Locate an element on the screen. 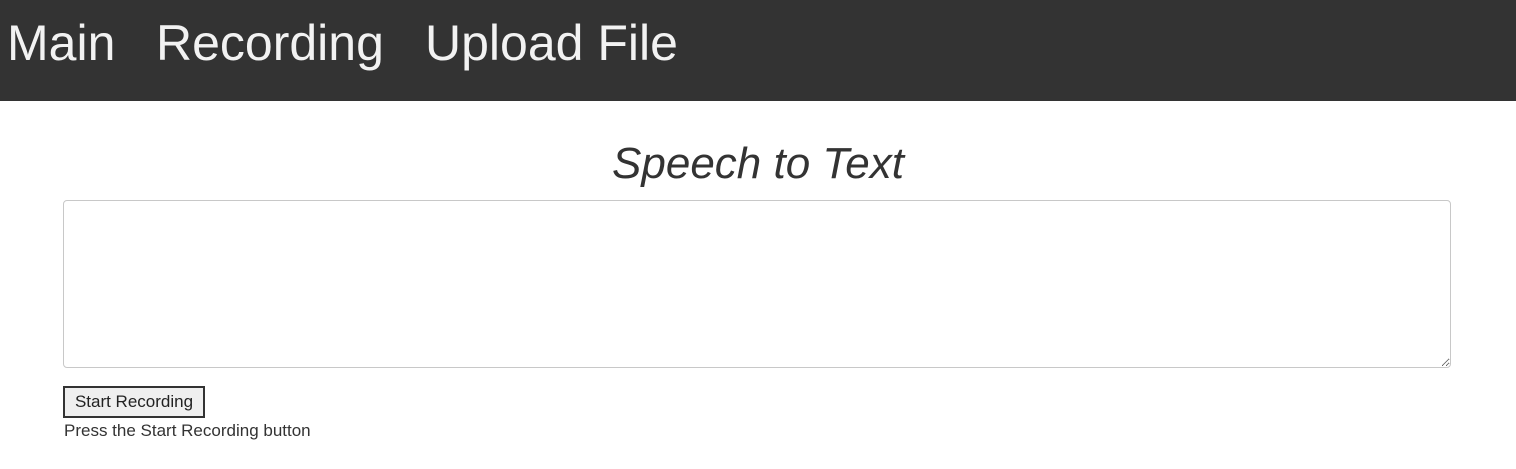 This screenshot has height=469, width=1516. status-message: Press the Start Recording button is located at coordinates (187, 430).